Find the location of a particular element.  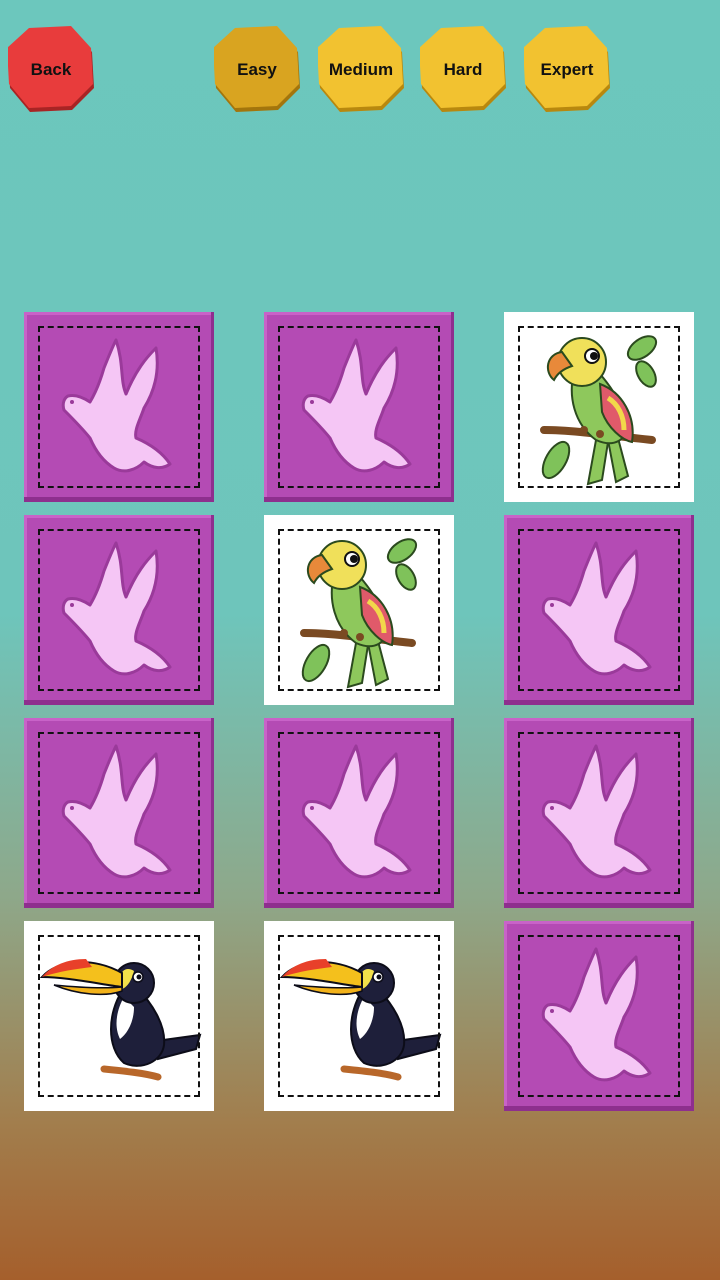

medium-label: Medium is located at coordinates (361, 69).